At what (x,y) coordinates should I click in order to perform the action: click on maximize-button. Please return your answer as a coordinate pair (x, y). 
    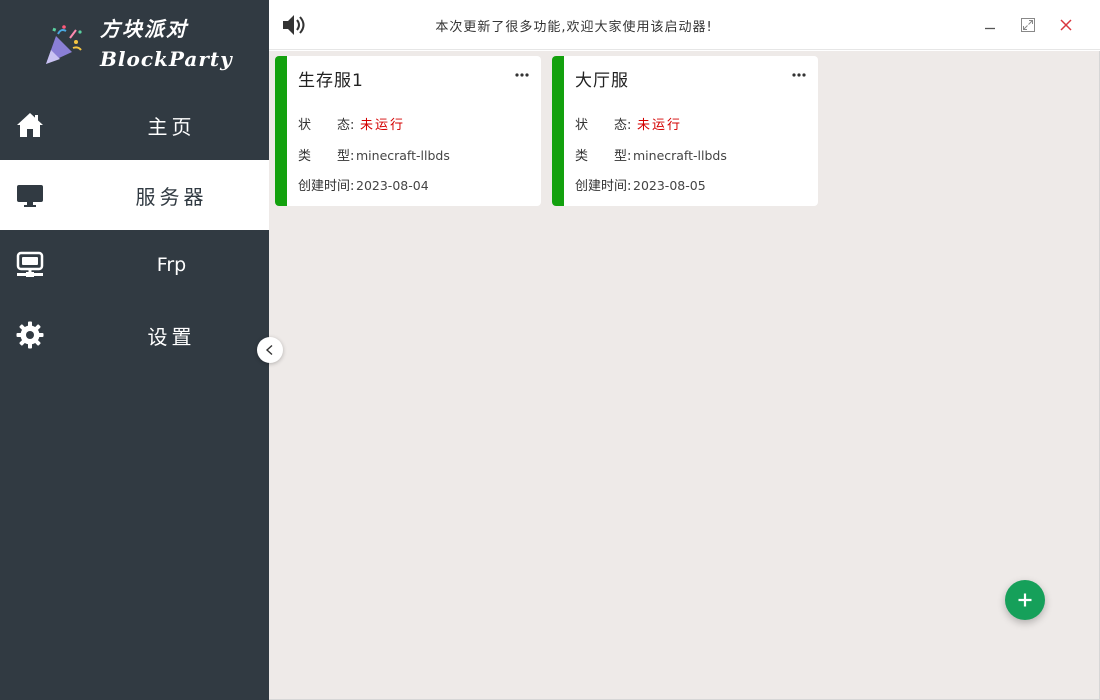
    Looking at the image, I should click on (1028, 25).